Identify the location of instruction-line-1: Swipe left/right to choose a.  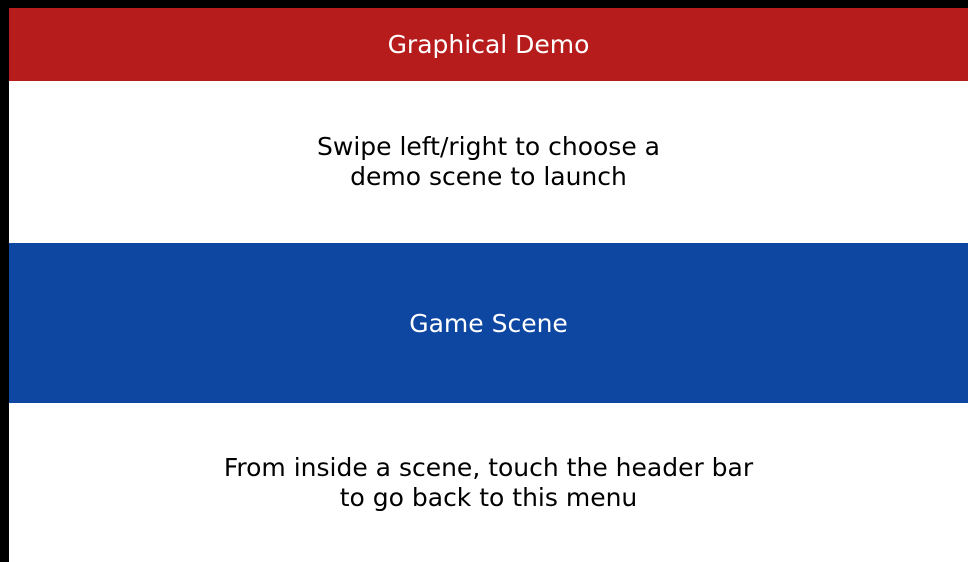
(488, 146).